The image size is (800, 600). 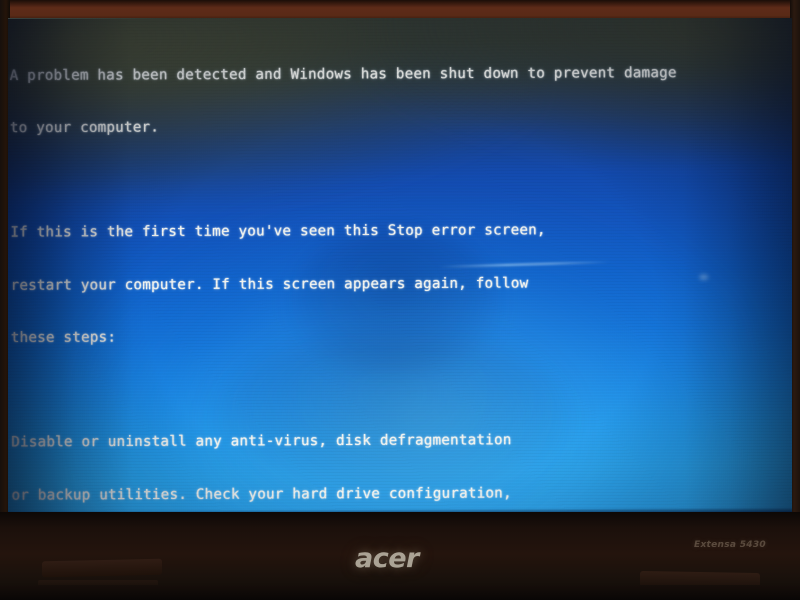 I want to click on hinge-cover-left, so click(x=102, y=568).